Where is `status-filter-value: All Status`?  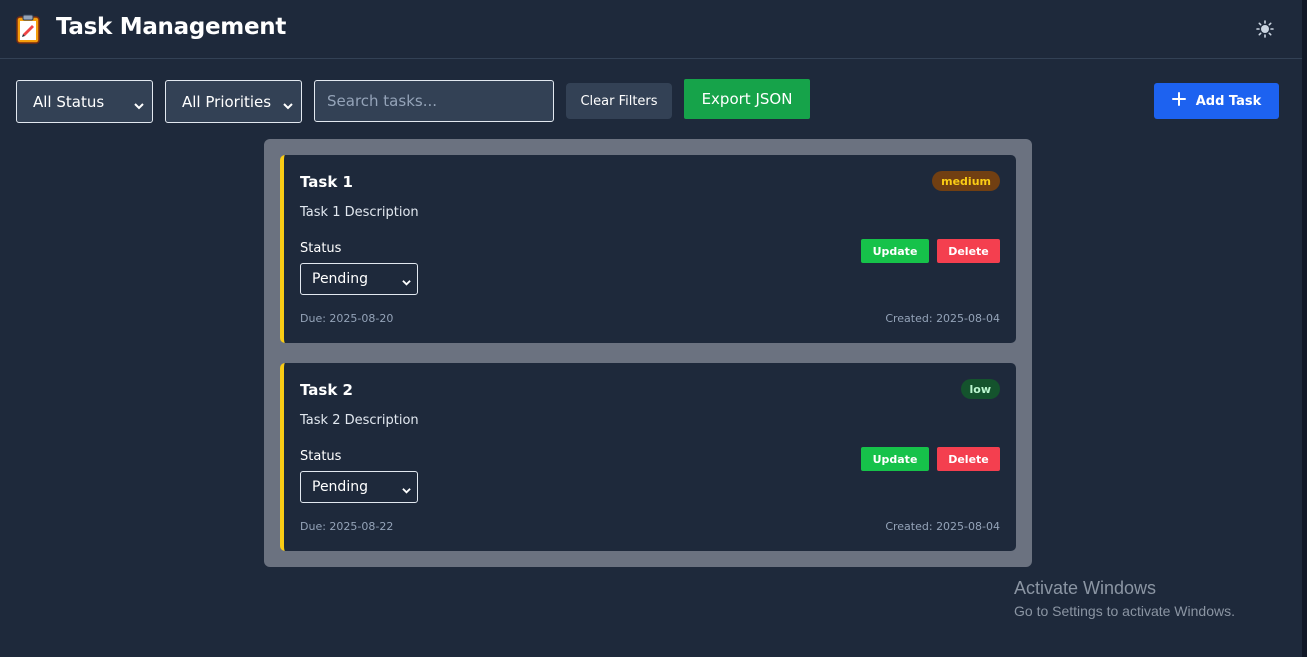 status-filter-value: All Status is located at coordinates (69, 101).